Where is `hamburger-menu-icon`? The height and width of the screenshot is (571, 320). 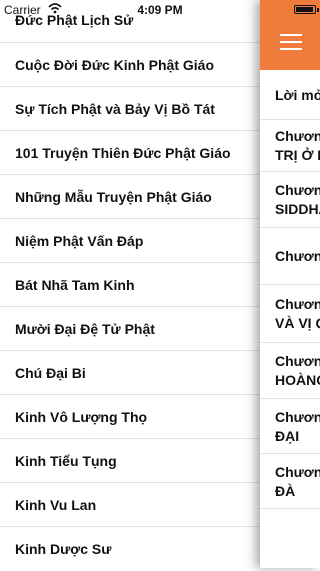 hamburger-menu-icon is located at coordinates (291, 43).